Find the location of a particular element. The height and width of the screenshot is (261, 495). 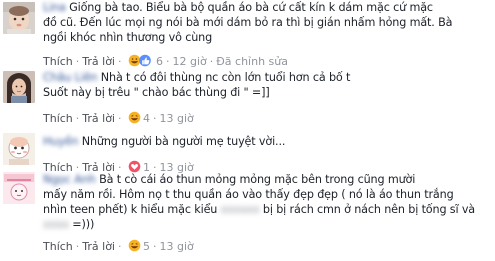

reaction-icons is located at coordinates (139, 60).